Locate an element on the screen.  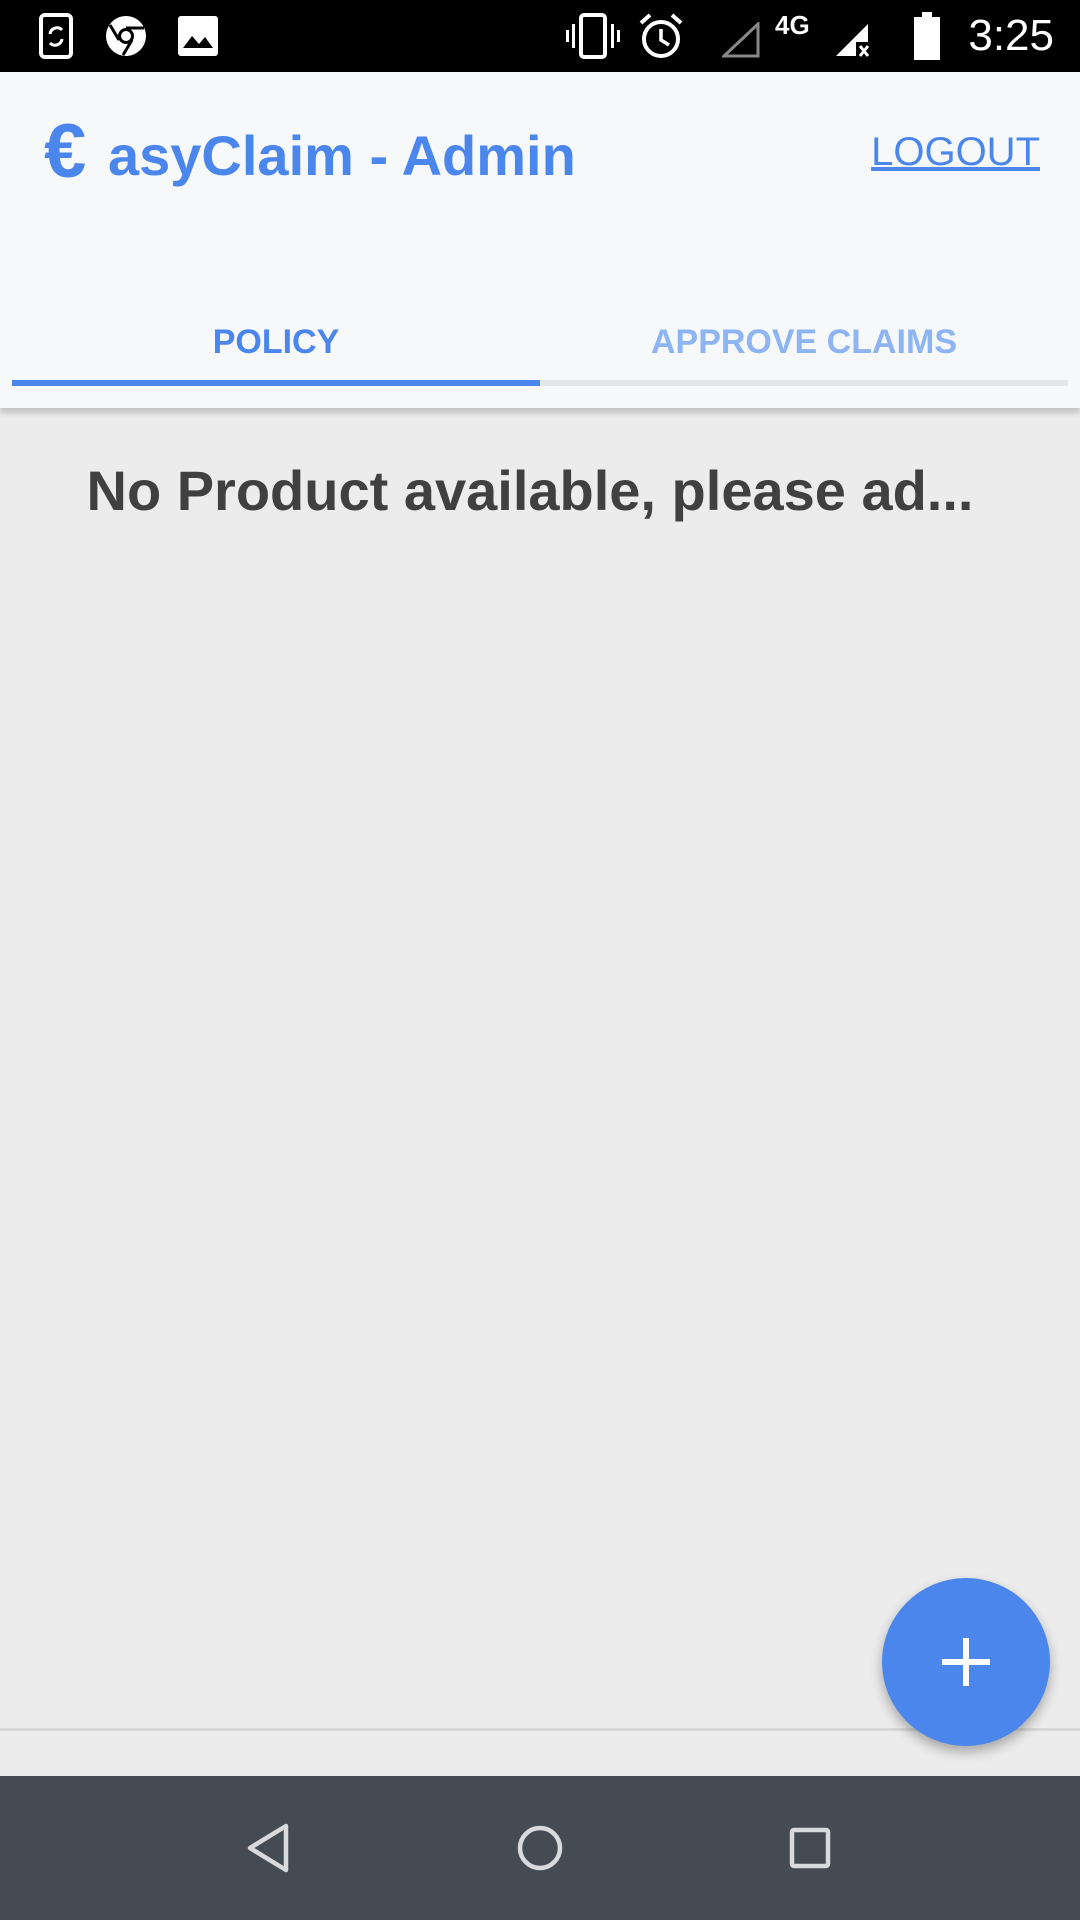
nav-recents-button is located at coordinates (810, 1848).